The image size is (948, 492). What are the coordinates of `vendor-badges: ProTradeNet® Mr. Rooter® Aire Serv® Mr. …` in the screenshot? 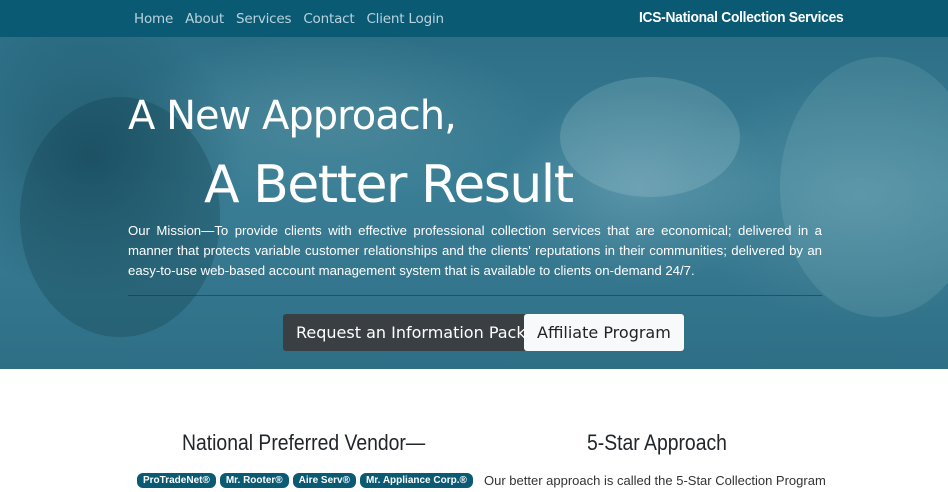 It's located at (305, 480).